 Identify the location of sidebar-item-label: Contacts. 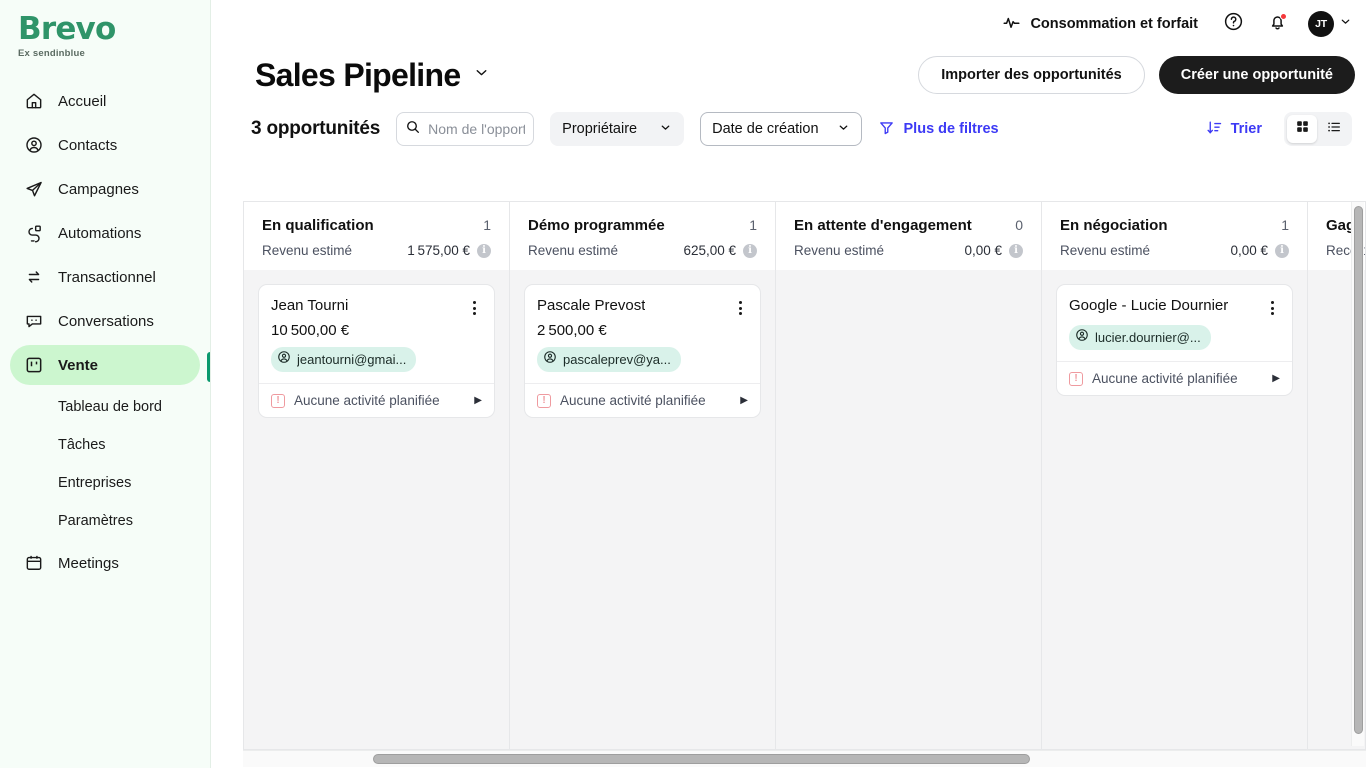
(88, 145).